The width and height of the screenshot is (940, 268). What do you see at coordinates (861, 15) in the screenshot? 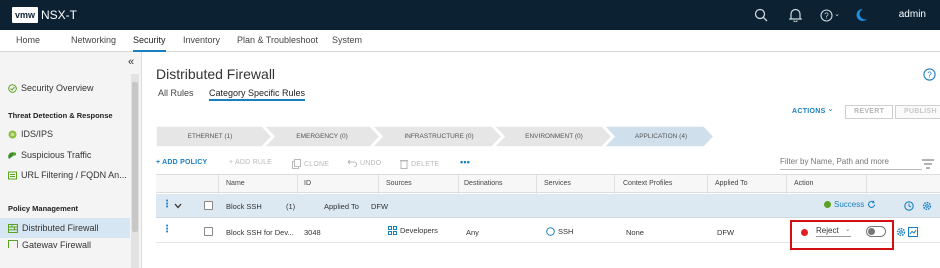
I see `moon-icon` at bounding box center [861, 15].